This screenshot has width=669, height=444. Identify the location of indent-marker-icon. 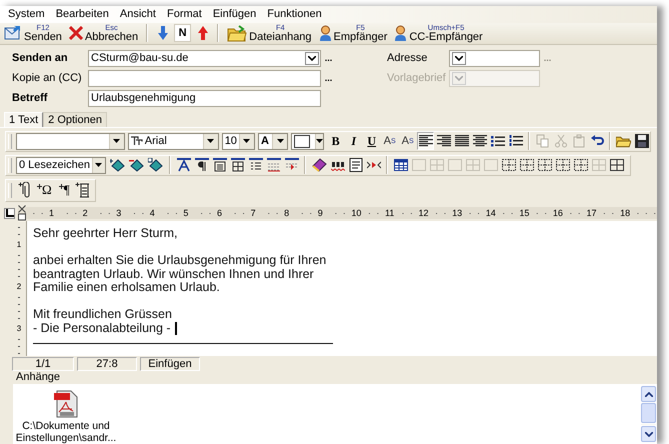
(22, 213).